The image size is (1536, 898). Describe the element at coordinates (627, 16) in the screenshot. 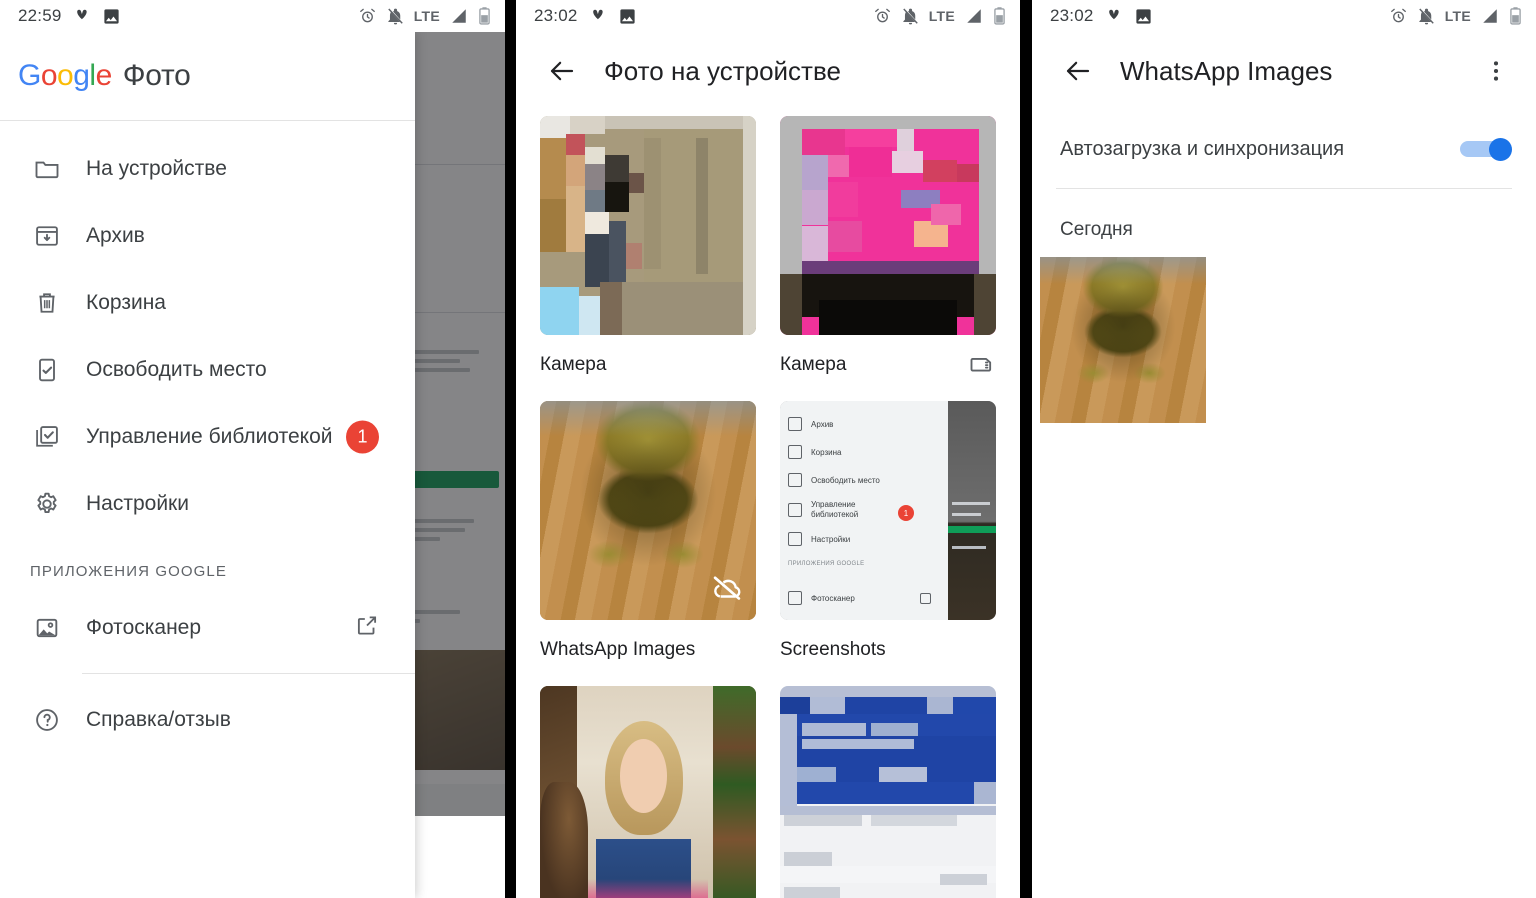

I see `image-icon` at that location.